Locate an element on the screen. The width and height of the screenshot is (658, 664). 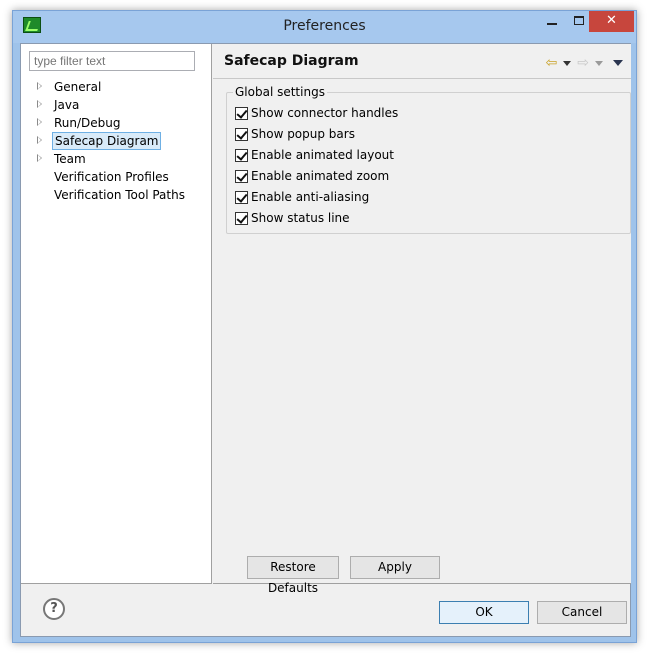
tree-item-safecap-diagram: Safecap Diagram is located at coordinates (116, 141).